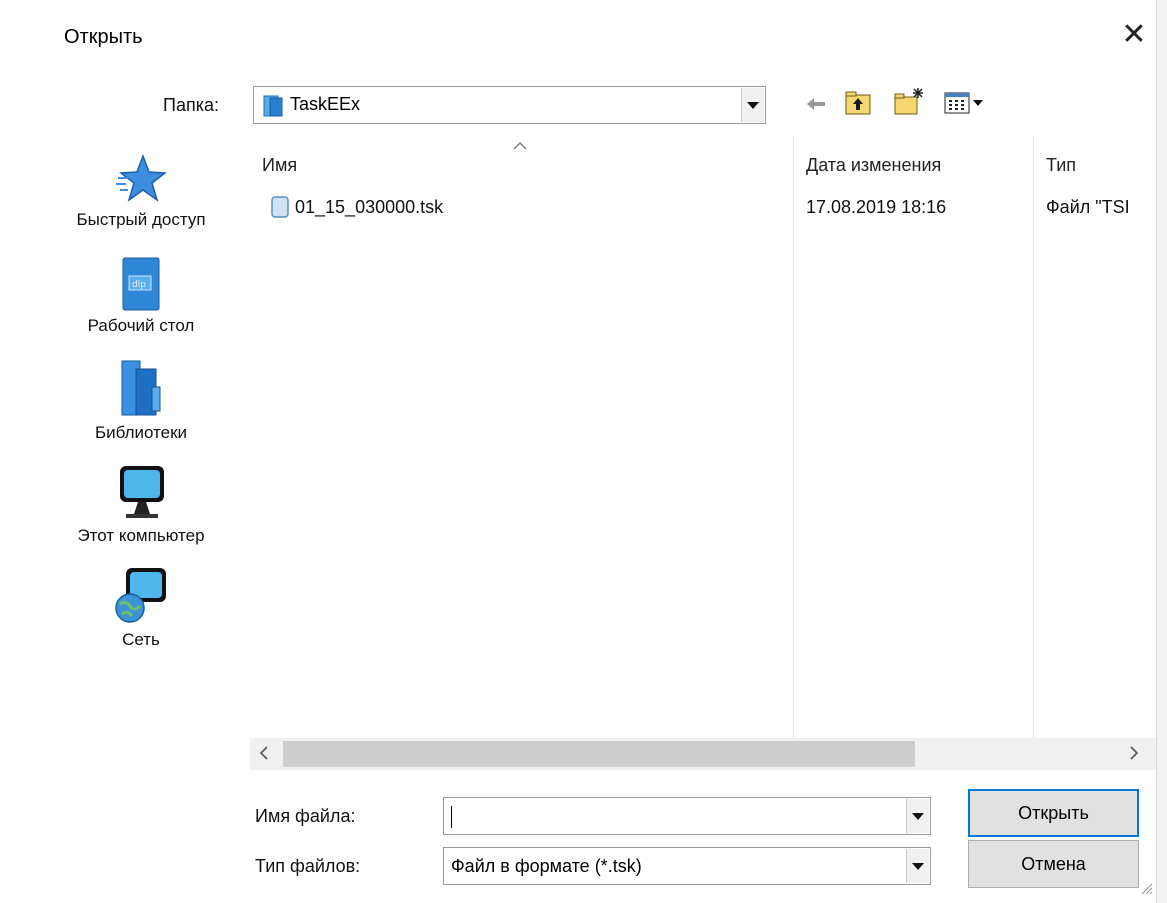 This screenshot has height=903, width=1167. Describe the element at coordinates (966, 105) in the screenshot. I see `view-menu-icon` at that location.